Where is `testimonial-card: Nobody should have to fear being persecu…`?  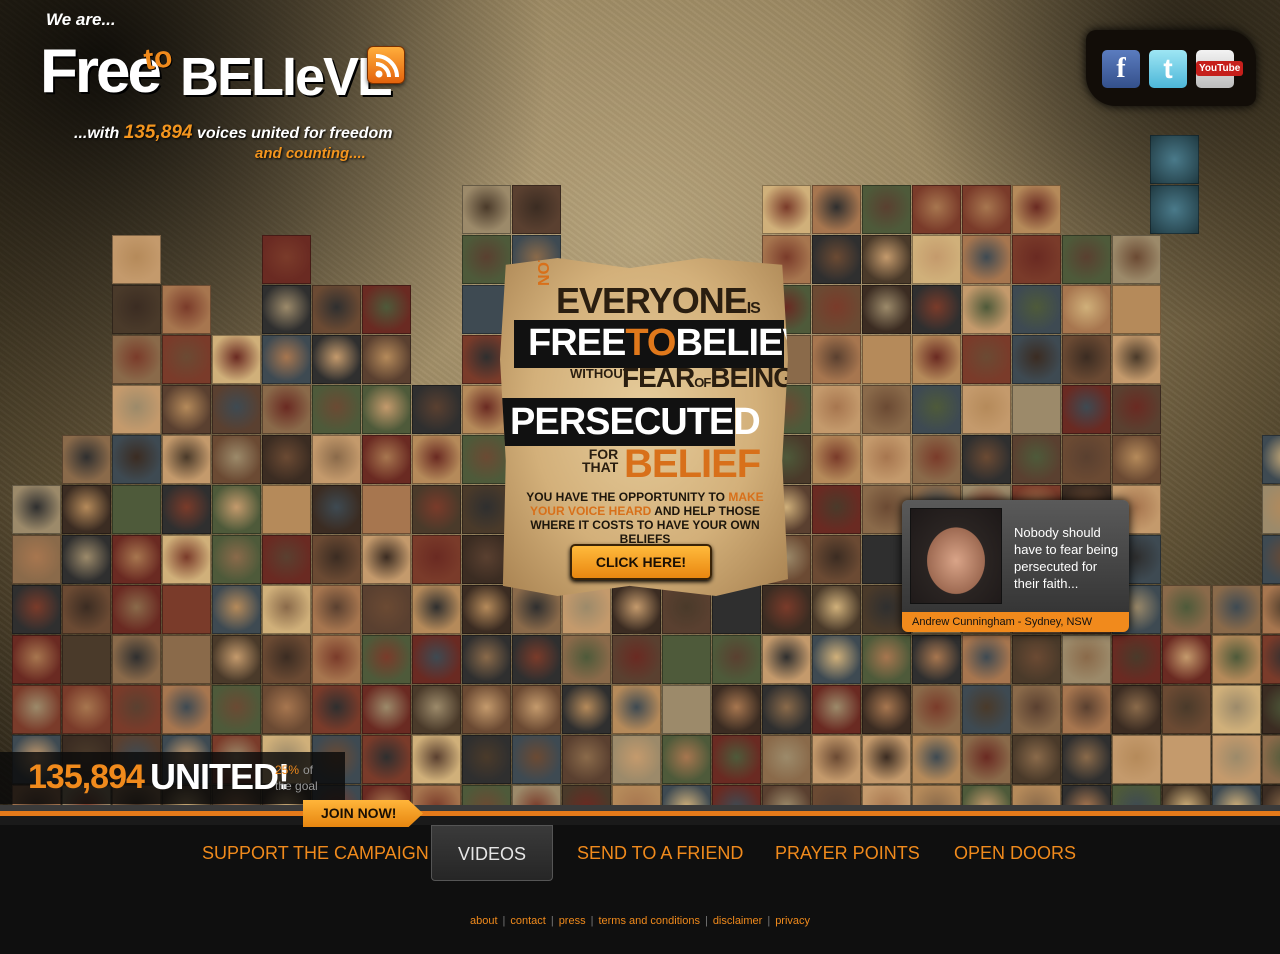
testimonial-card: Nobody should have to fear being persecu… is located at coordinates (1015, 566).